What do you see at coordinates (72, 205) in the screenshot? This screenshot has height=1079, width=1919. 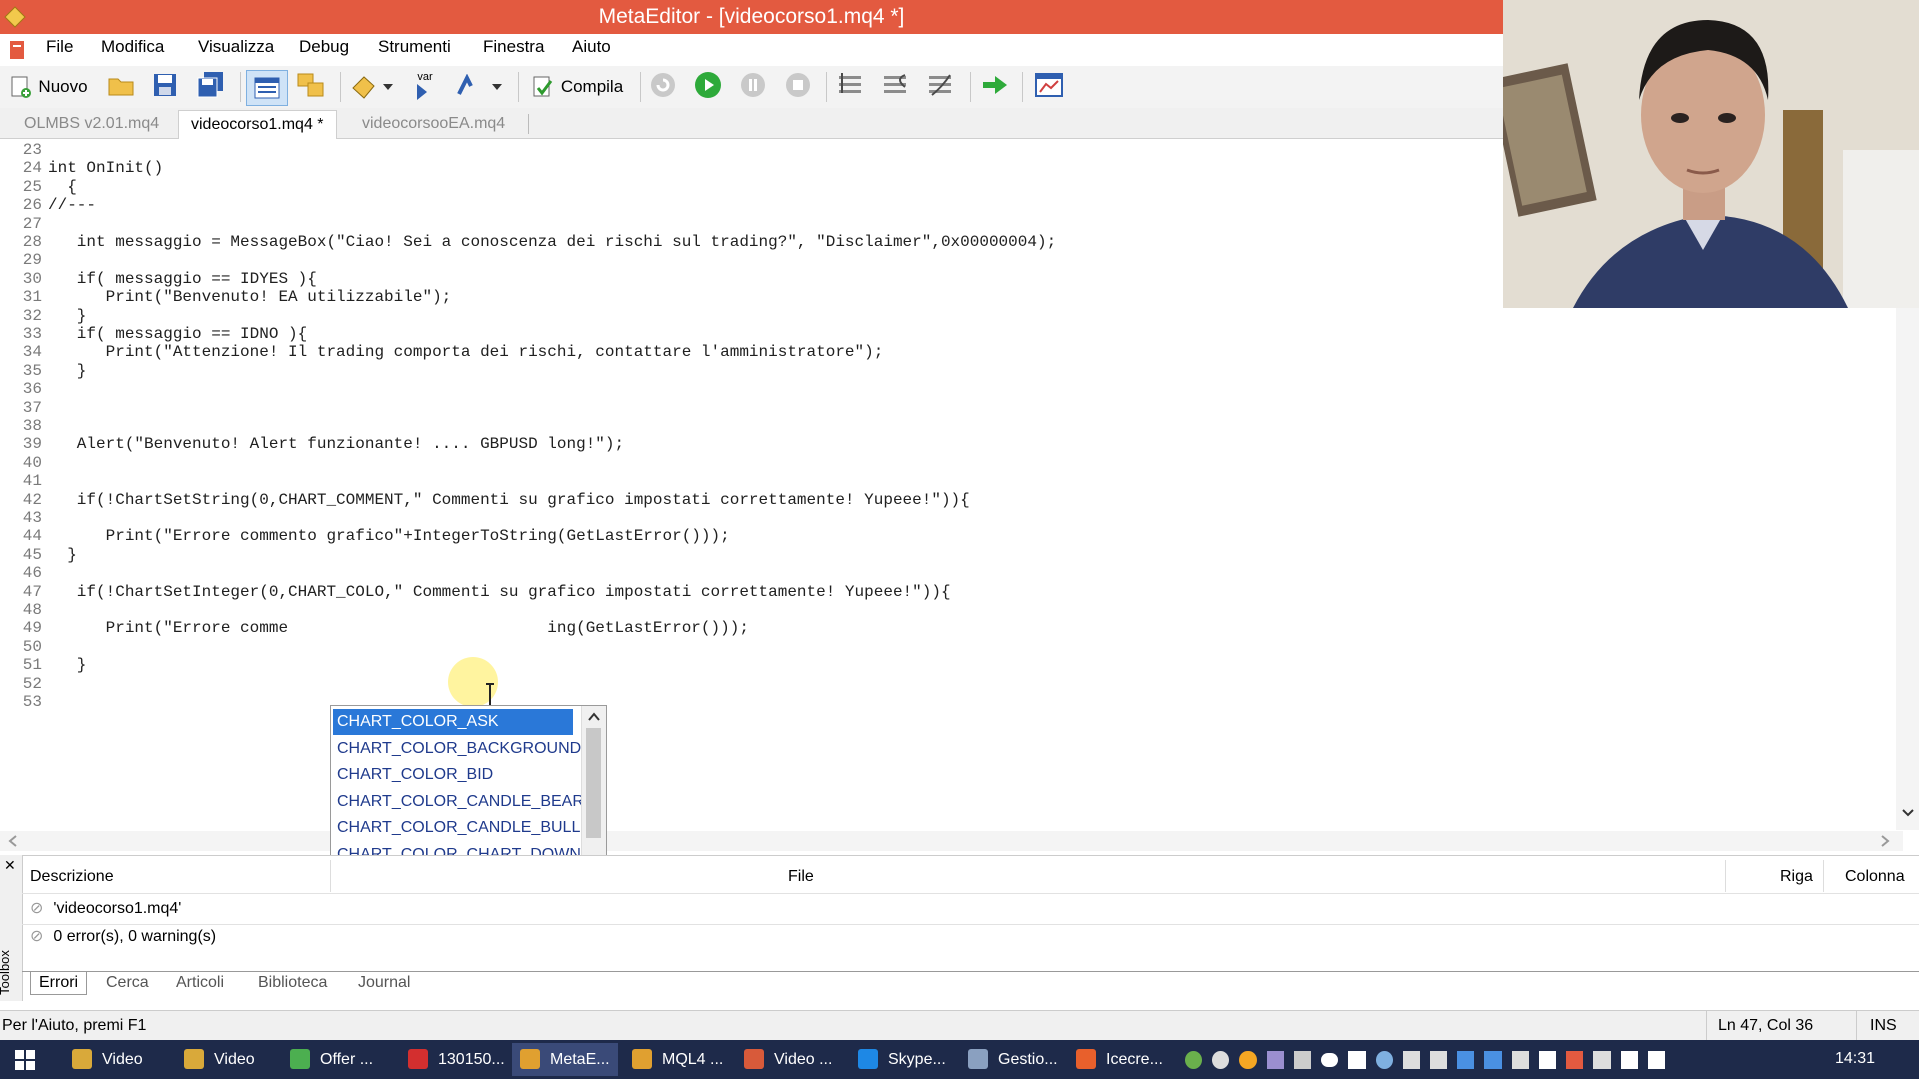 I see `code-line: //---` at bounding box center [72, 205].